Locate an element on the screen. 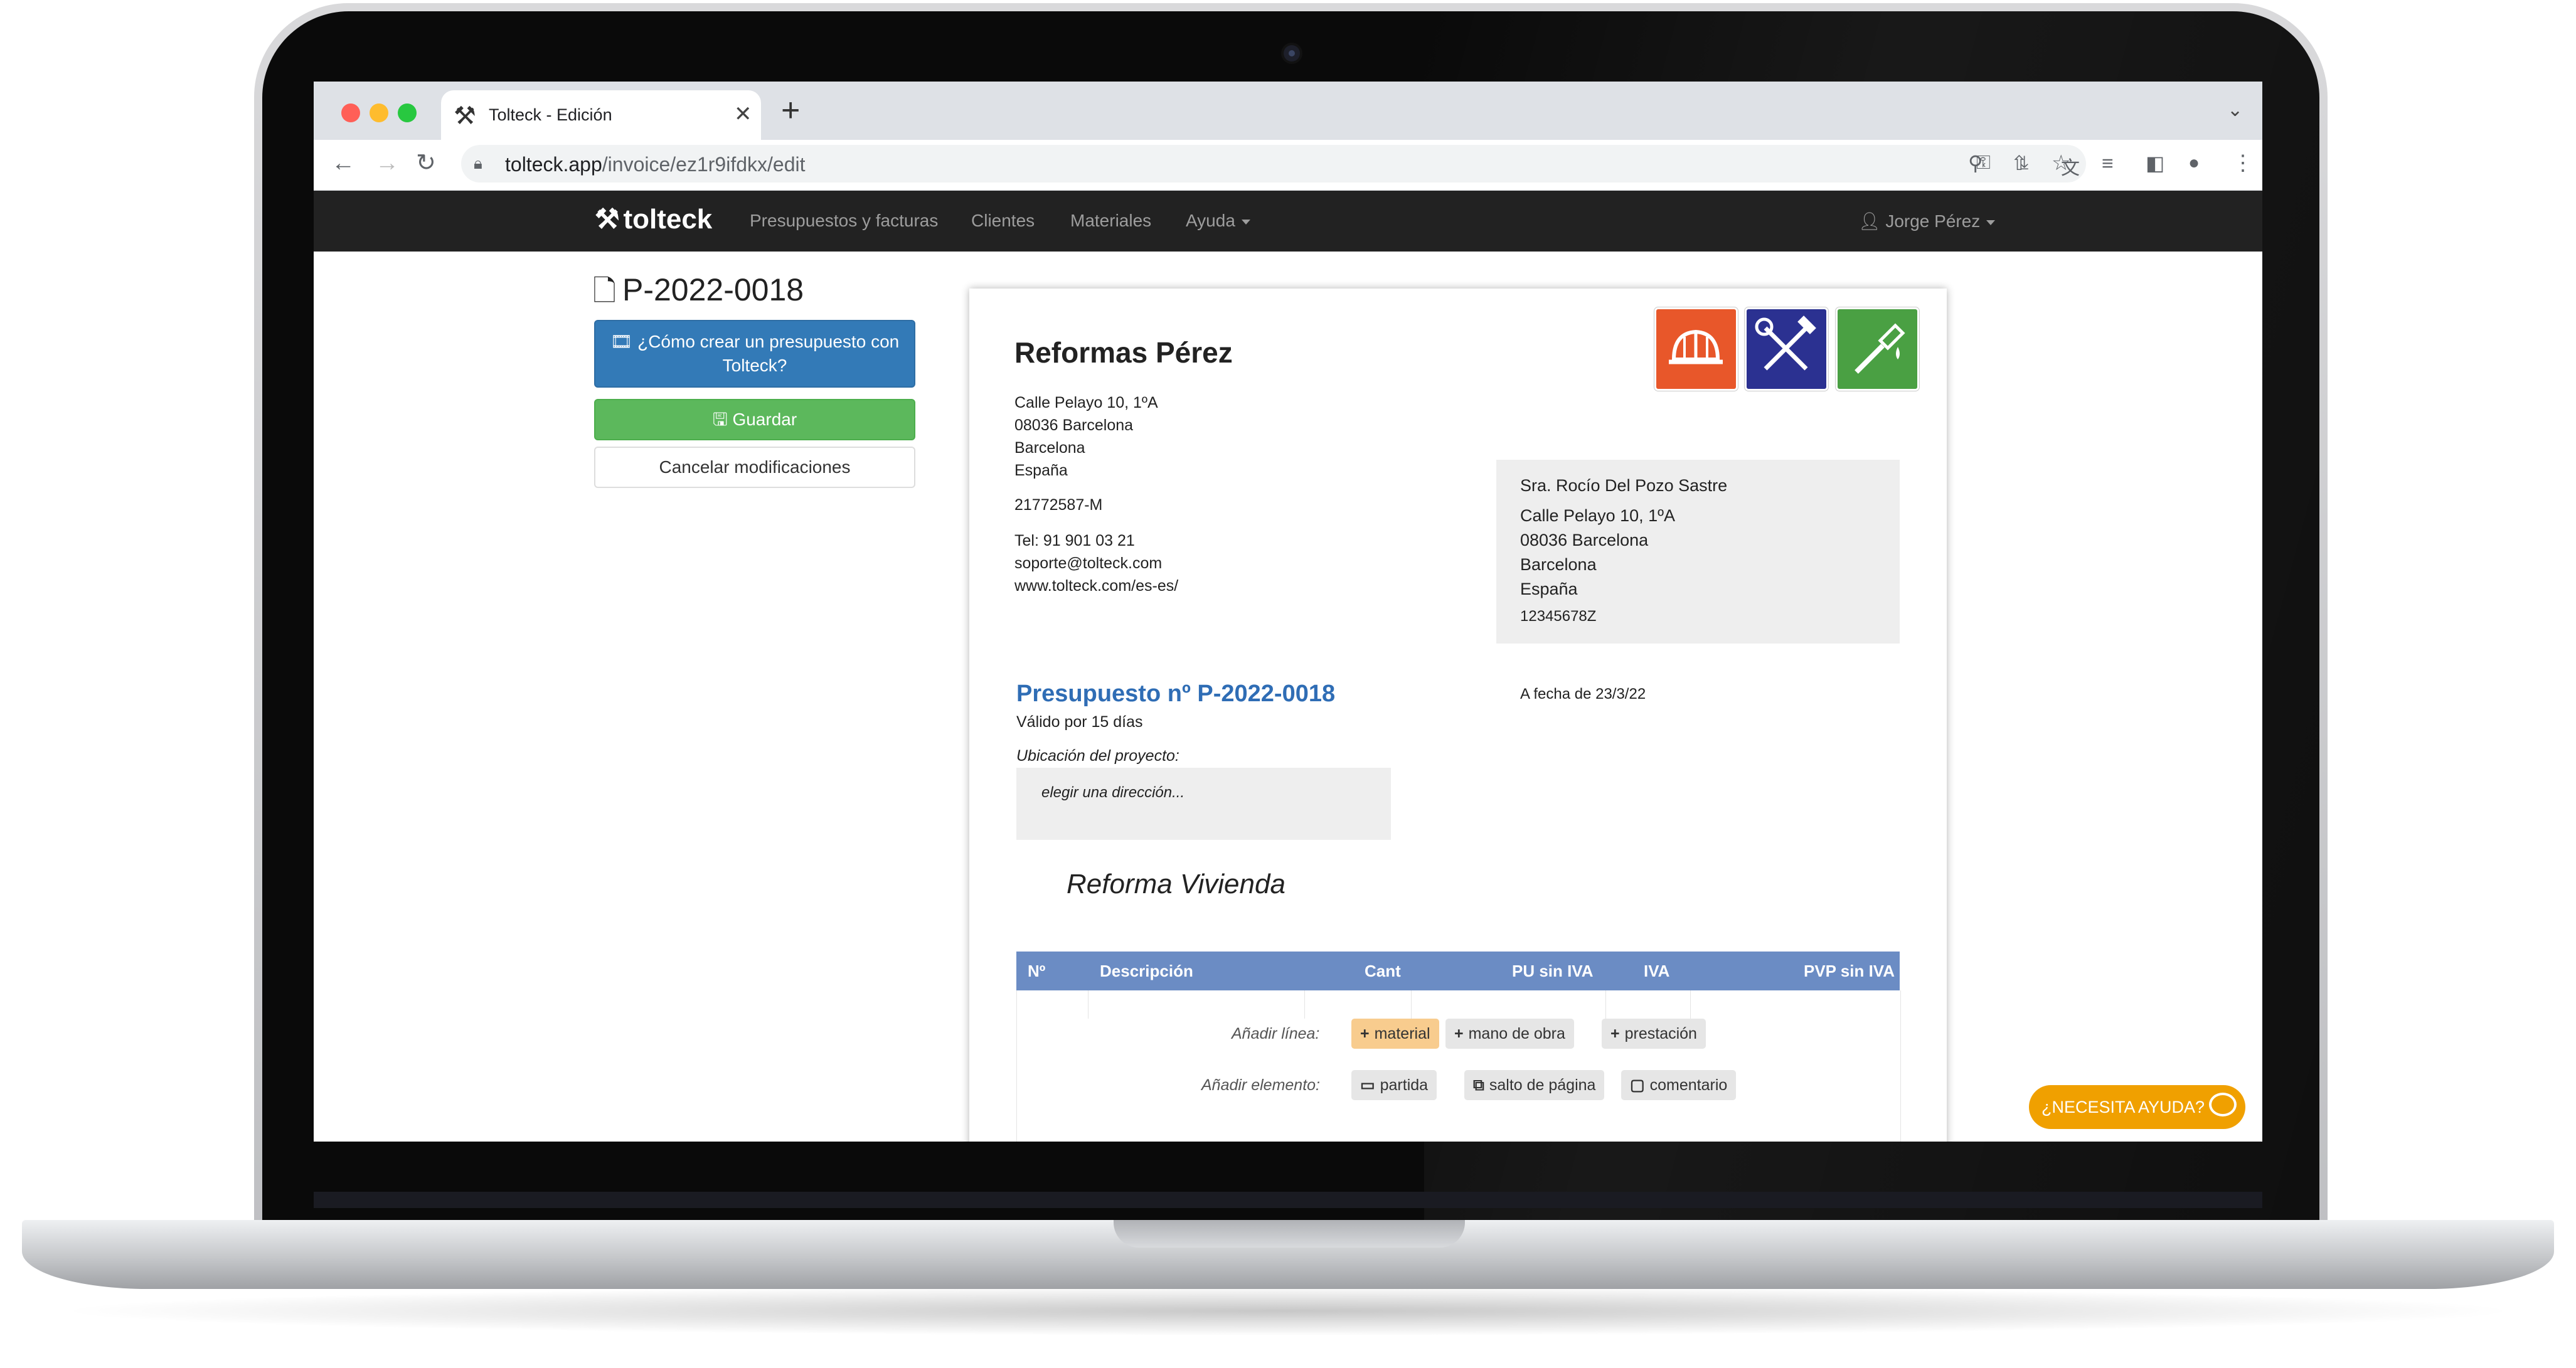  client-tax-id: 12345678Z is located at coordinates (1559, 616).